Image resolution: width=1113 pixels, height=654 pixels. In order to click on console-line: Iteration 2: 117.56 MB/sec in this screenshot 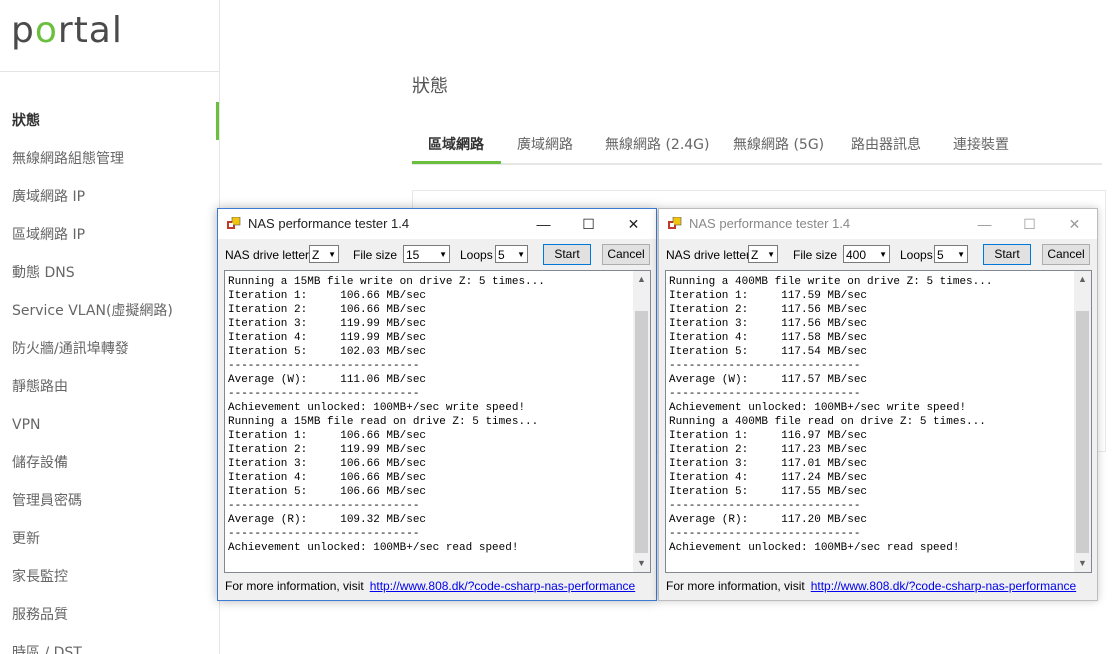, I will do `click(768, 310)`.